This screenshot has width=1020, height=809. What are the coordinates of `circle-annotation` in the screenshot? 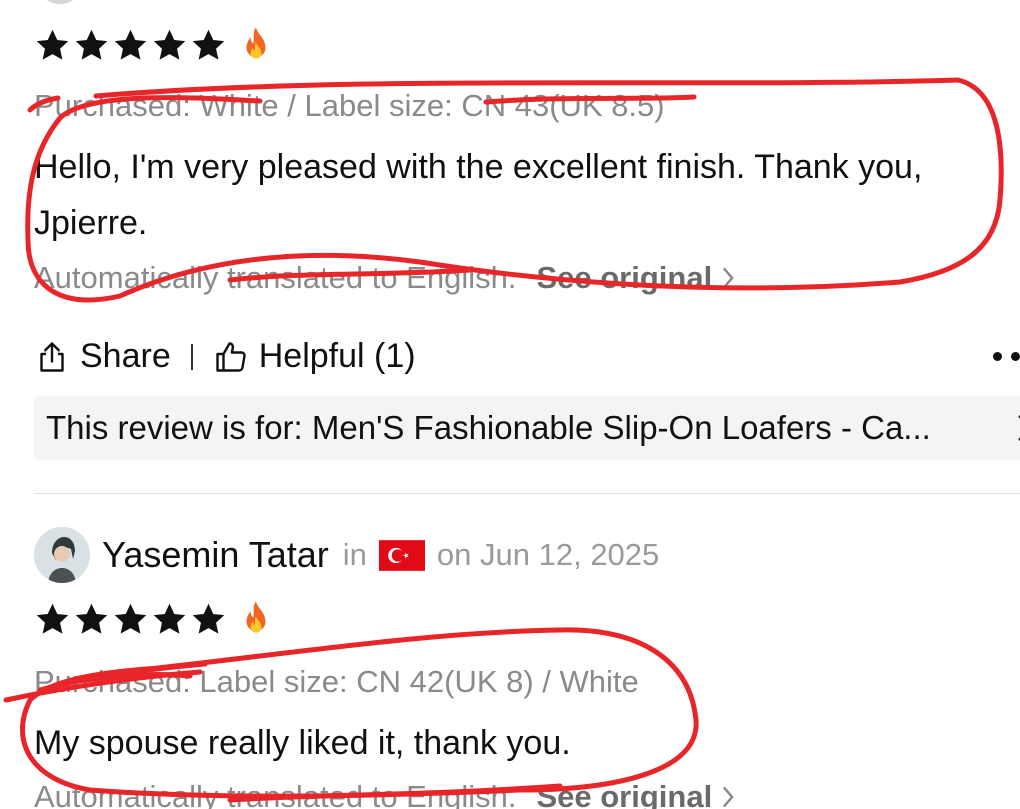 It's located at (359, 713).